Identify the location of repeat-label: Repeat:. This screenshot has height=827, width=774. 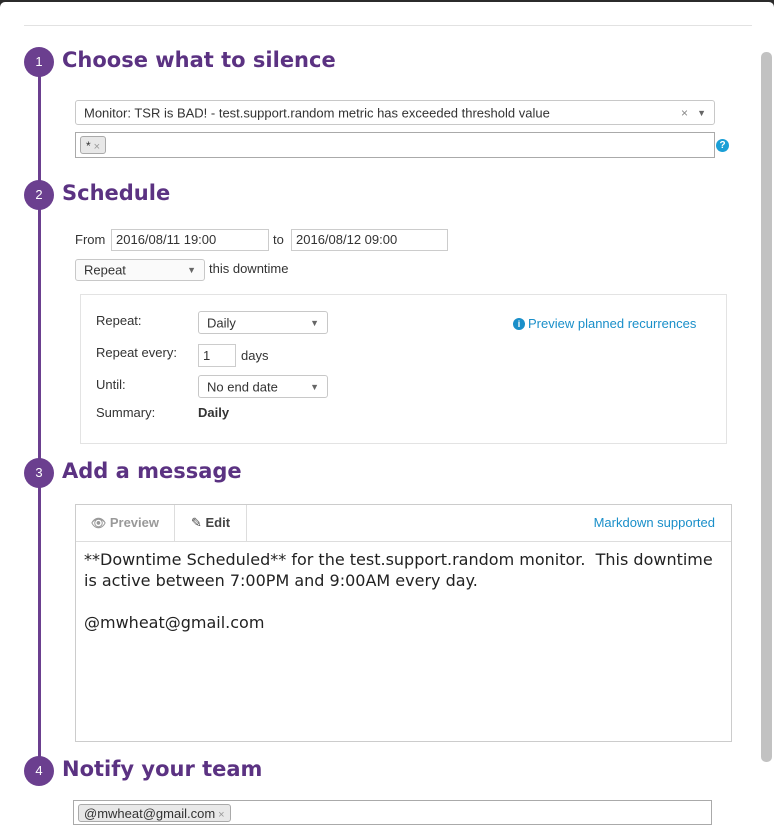
(119, 320).